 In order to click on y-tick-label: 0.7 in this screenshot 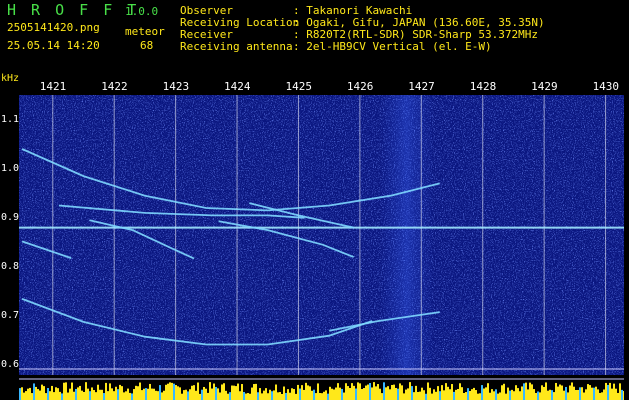, I will do `click(10, 316)`.